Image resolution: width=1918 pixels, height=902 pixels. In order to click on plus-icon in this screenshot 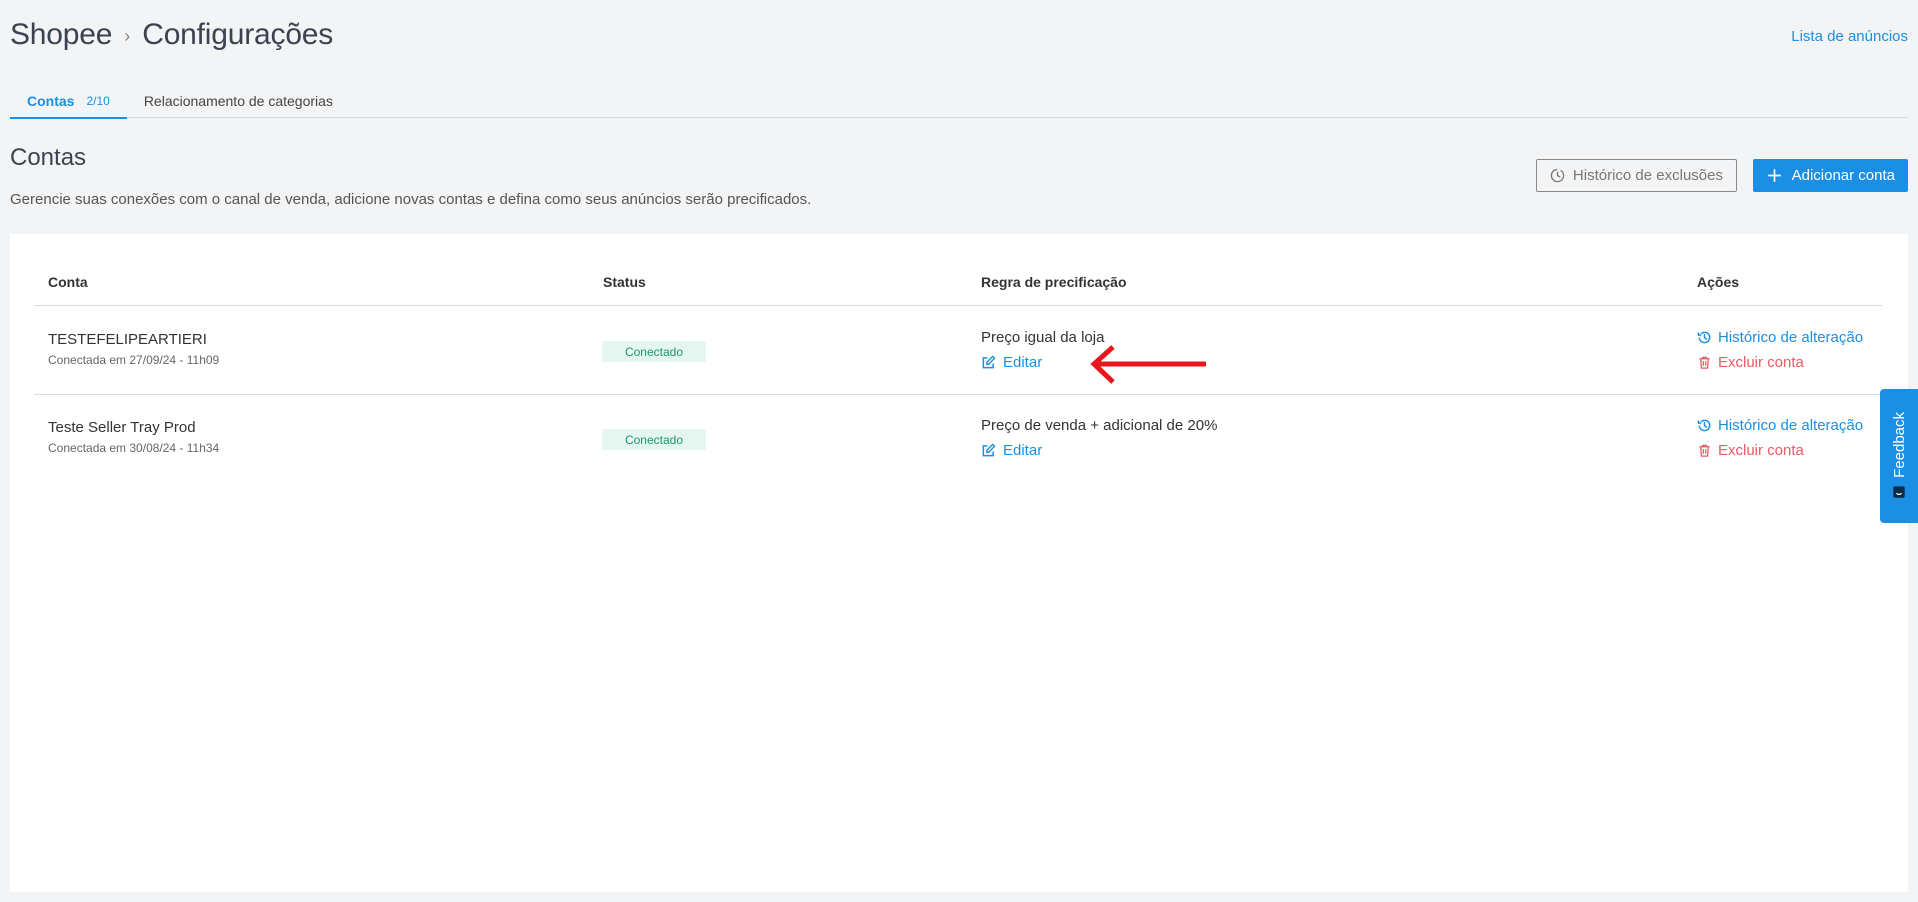, I will do `click(1774, 175)`.